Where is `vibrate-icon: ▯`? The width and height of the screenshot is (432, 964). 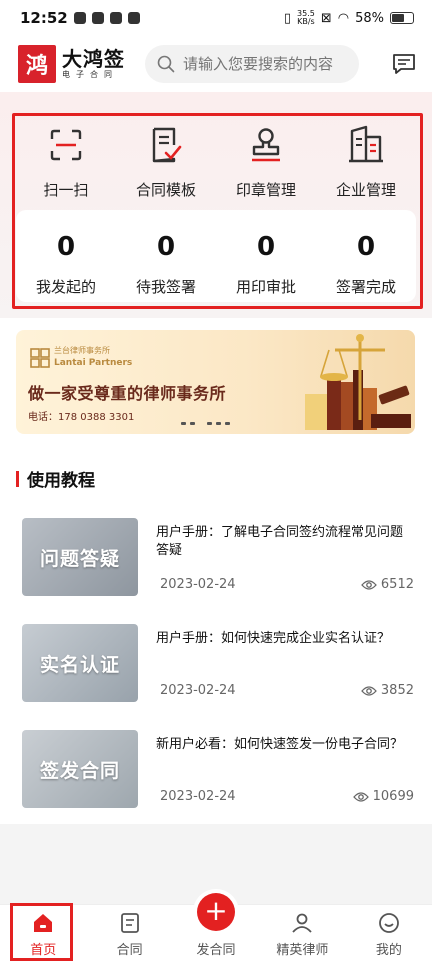
vibrate-icon: ▯ is located at coordinates (287, 18).